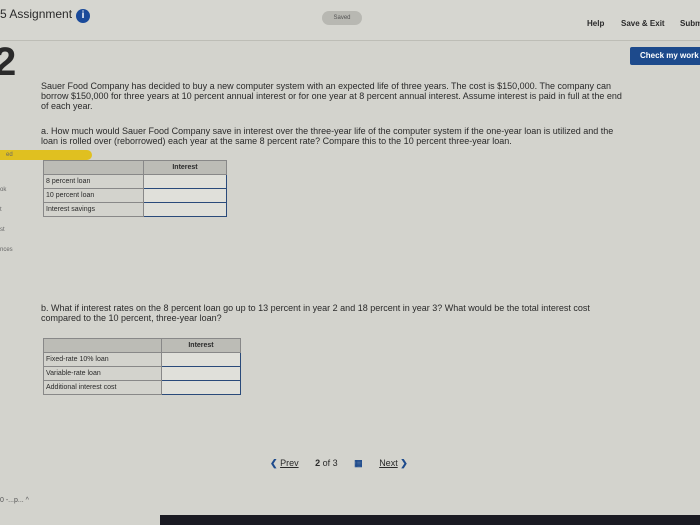  I want to click on next-button: Next ❯, so click(393, 463).